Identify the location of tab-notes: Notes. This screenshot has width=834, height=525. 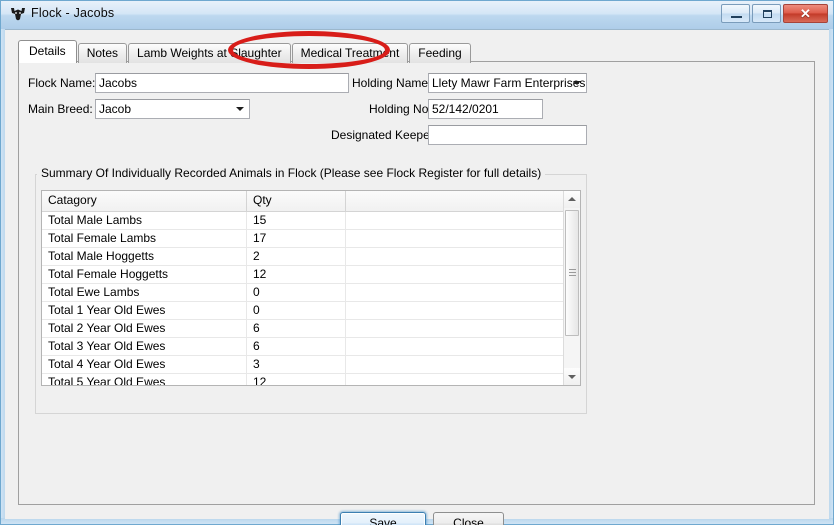
(102, 53).